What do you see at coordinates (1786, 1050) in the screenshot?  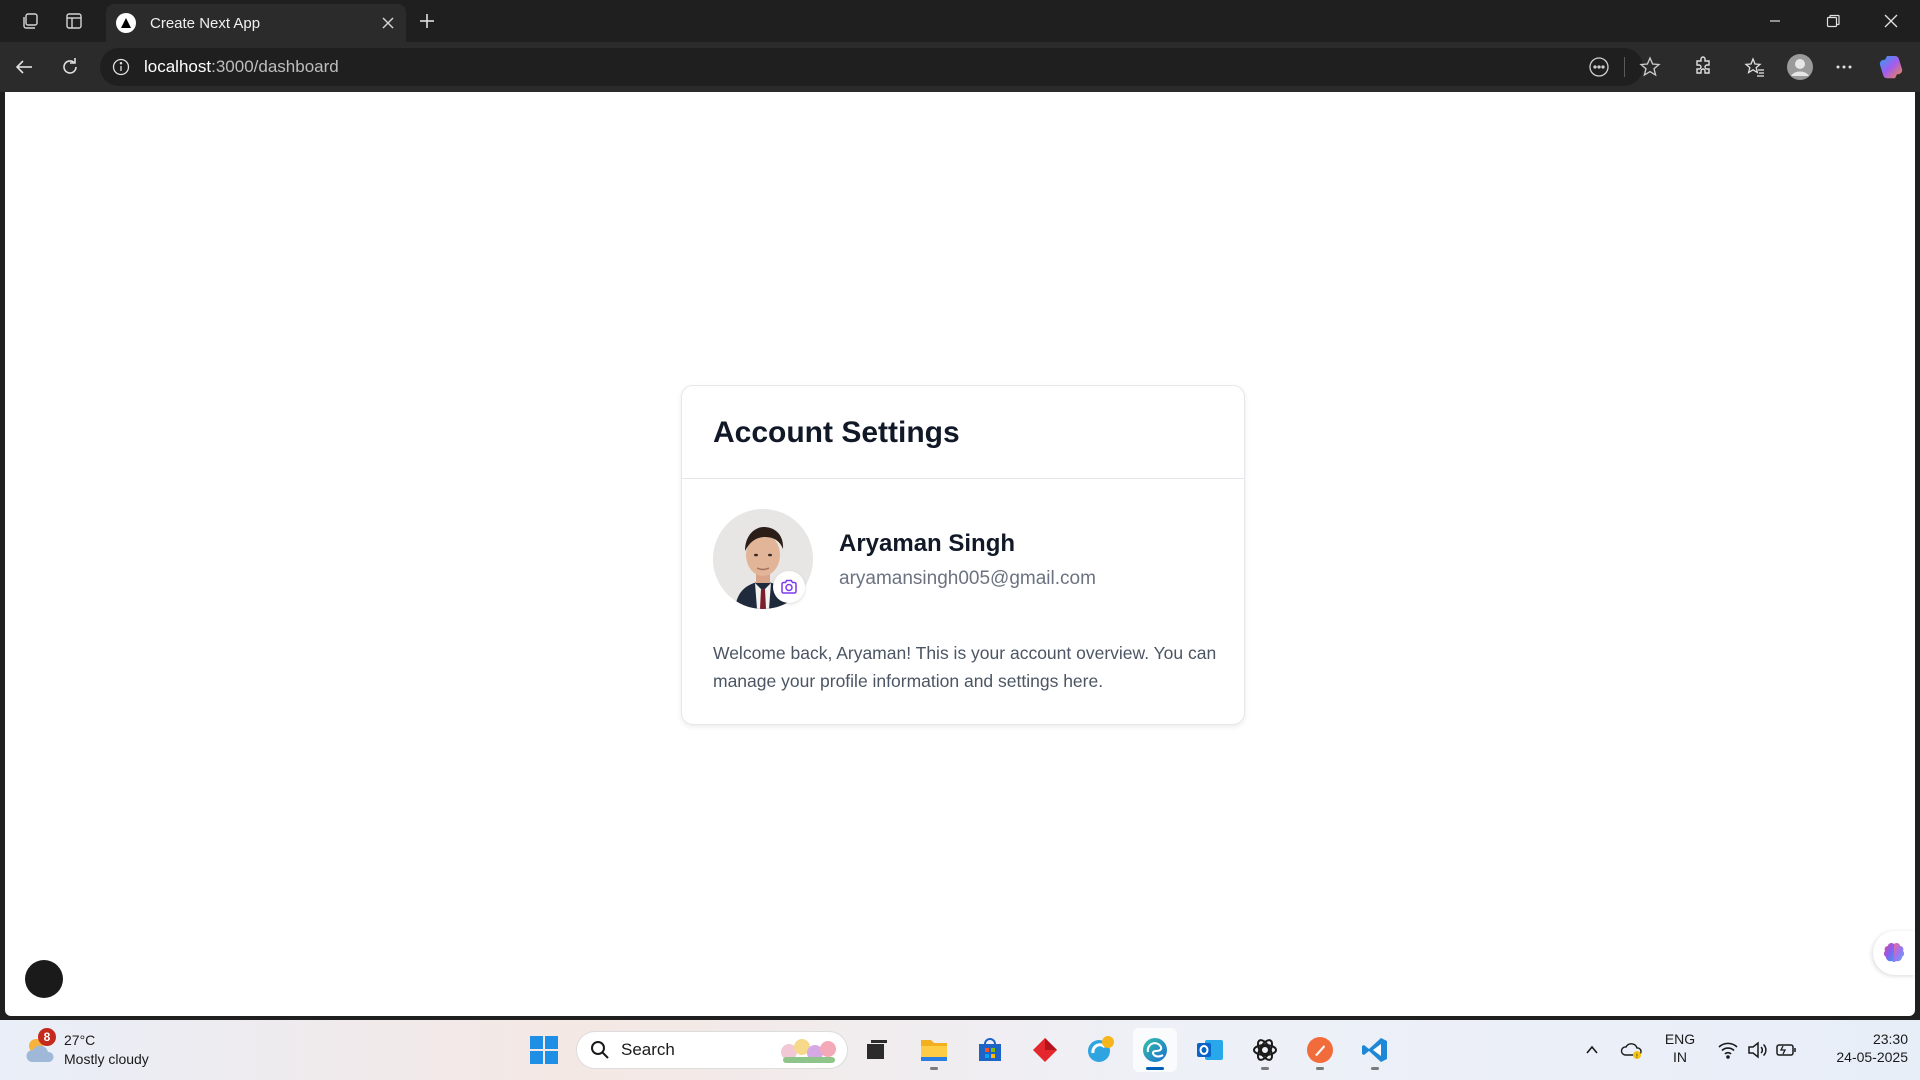 I see `battery-icon` at bounding box center [1786, 1050].